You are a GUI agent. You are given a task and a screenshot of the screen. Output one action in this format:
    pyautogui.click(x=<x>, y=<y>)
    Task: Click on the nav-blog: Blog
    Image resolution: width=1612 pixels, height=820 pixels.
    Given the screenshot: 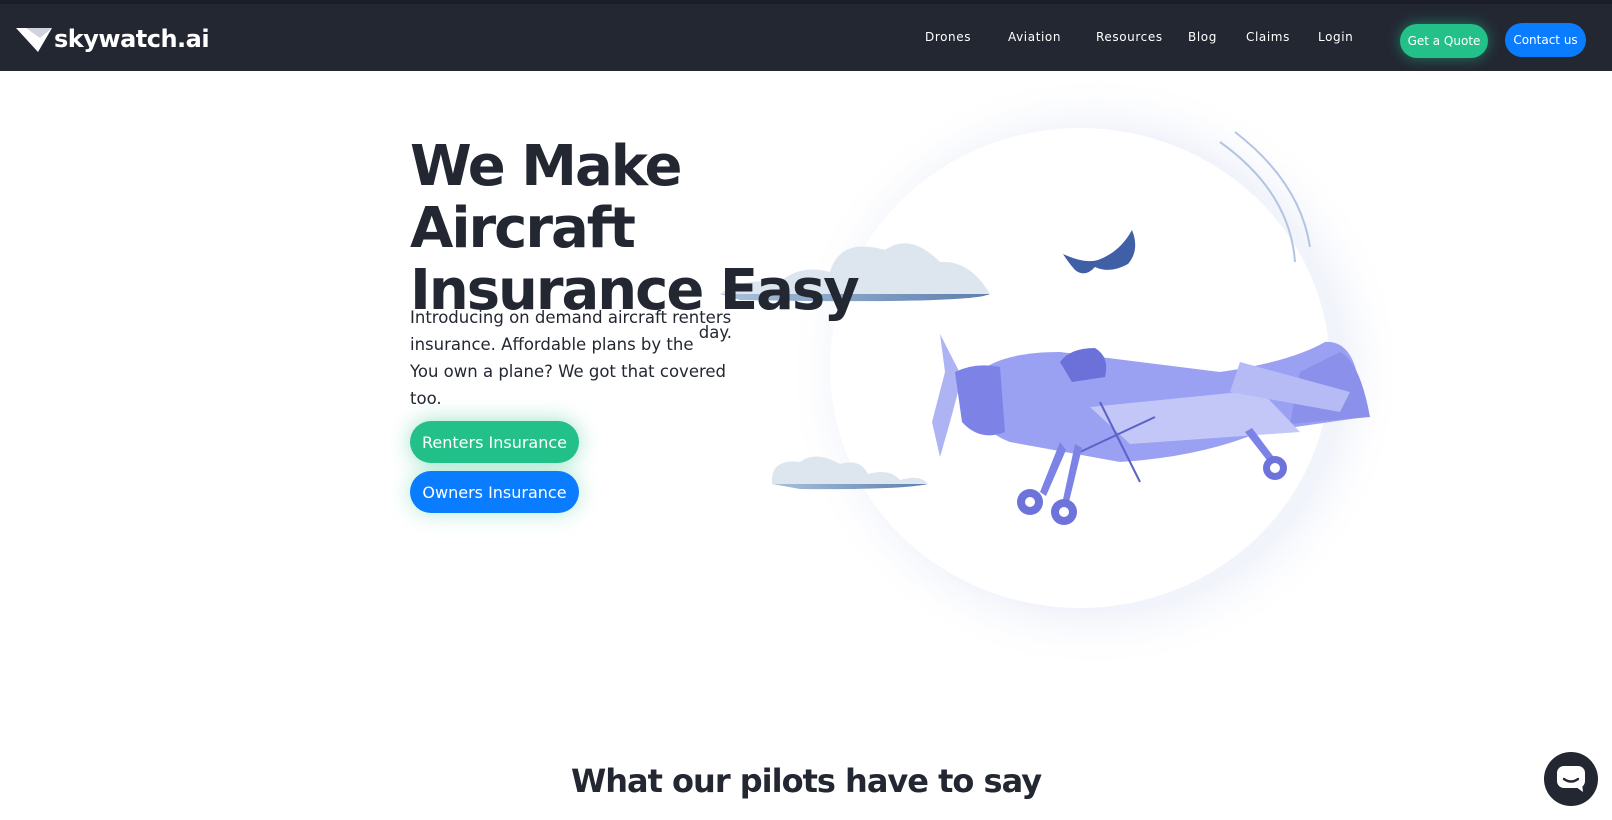 What is the action you would take?
    pyautogui.click(x=1202, y=37)
    